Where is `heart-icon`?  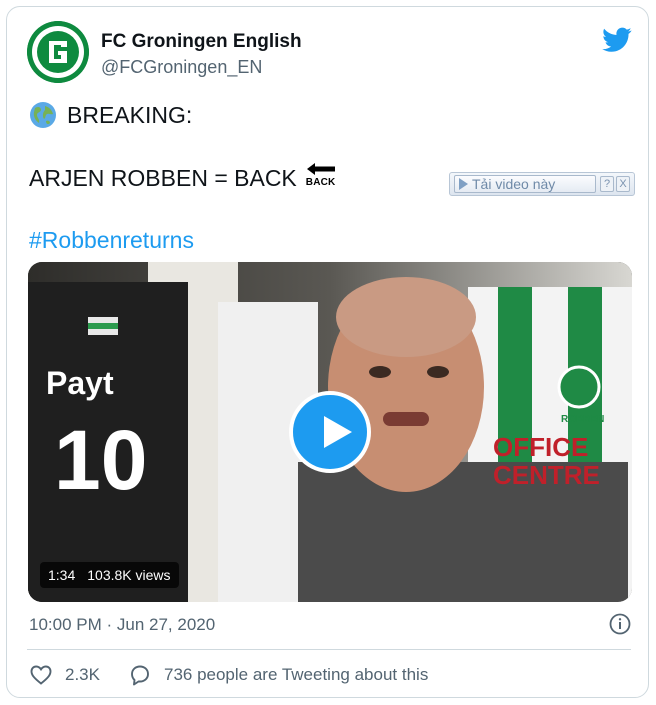 heart-icon is located at coordinates (41, 675).